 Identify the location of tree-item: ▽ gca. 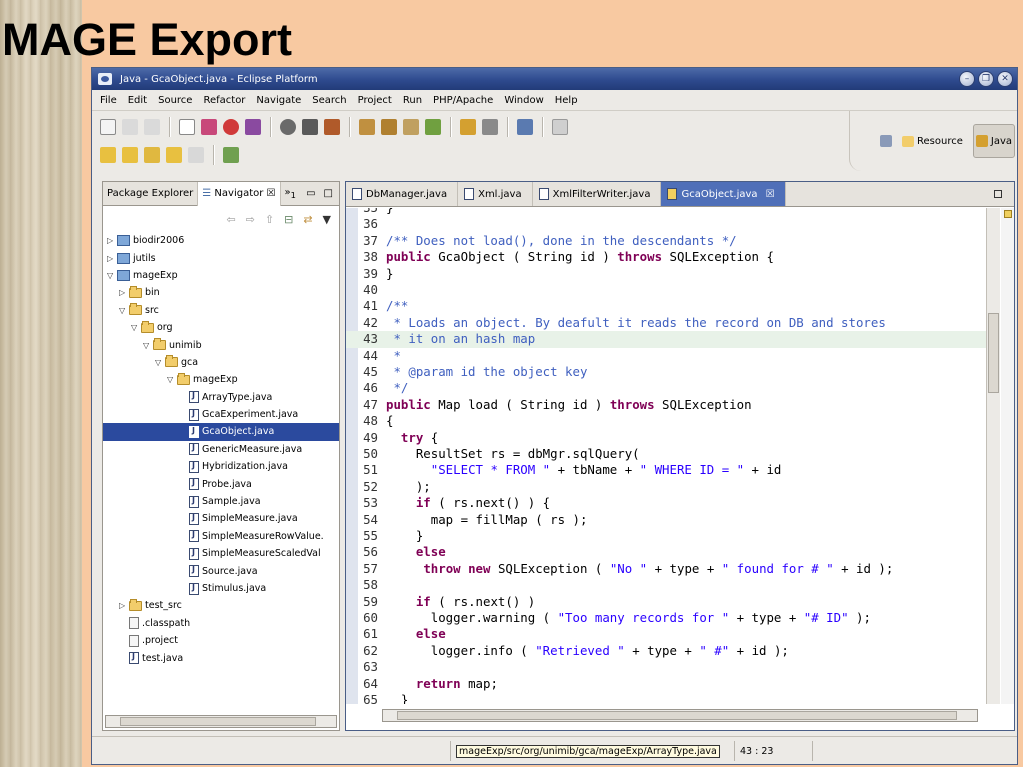
(221, 362).